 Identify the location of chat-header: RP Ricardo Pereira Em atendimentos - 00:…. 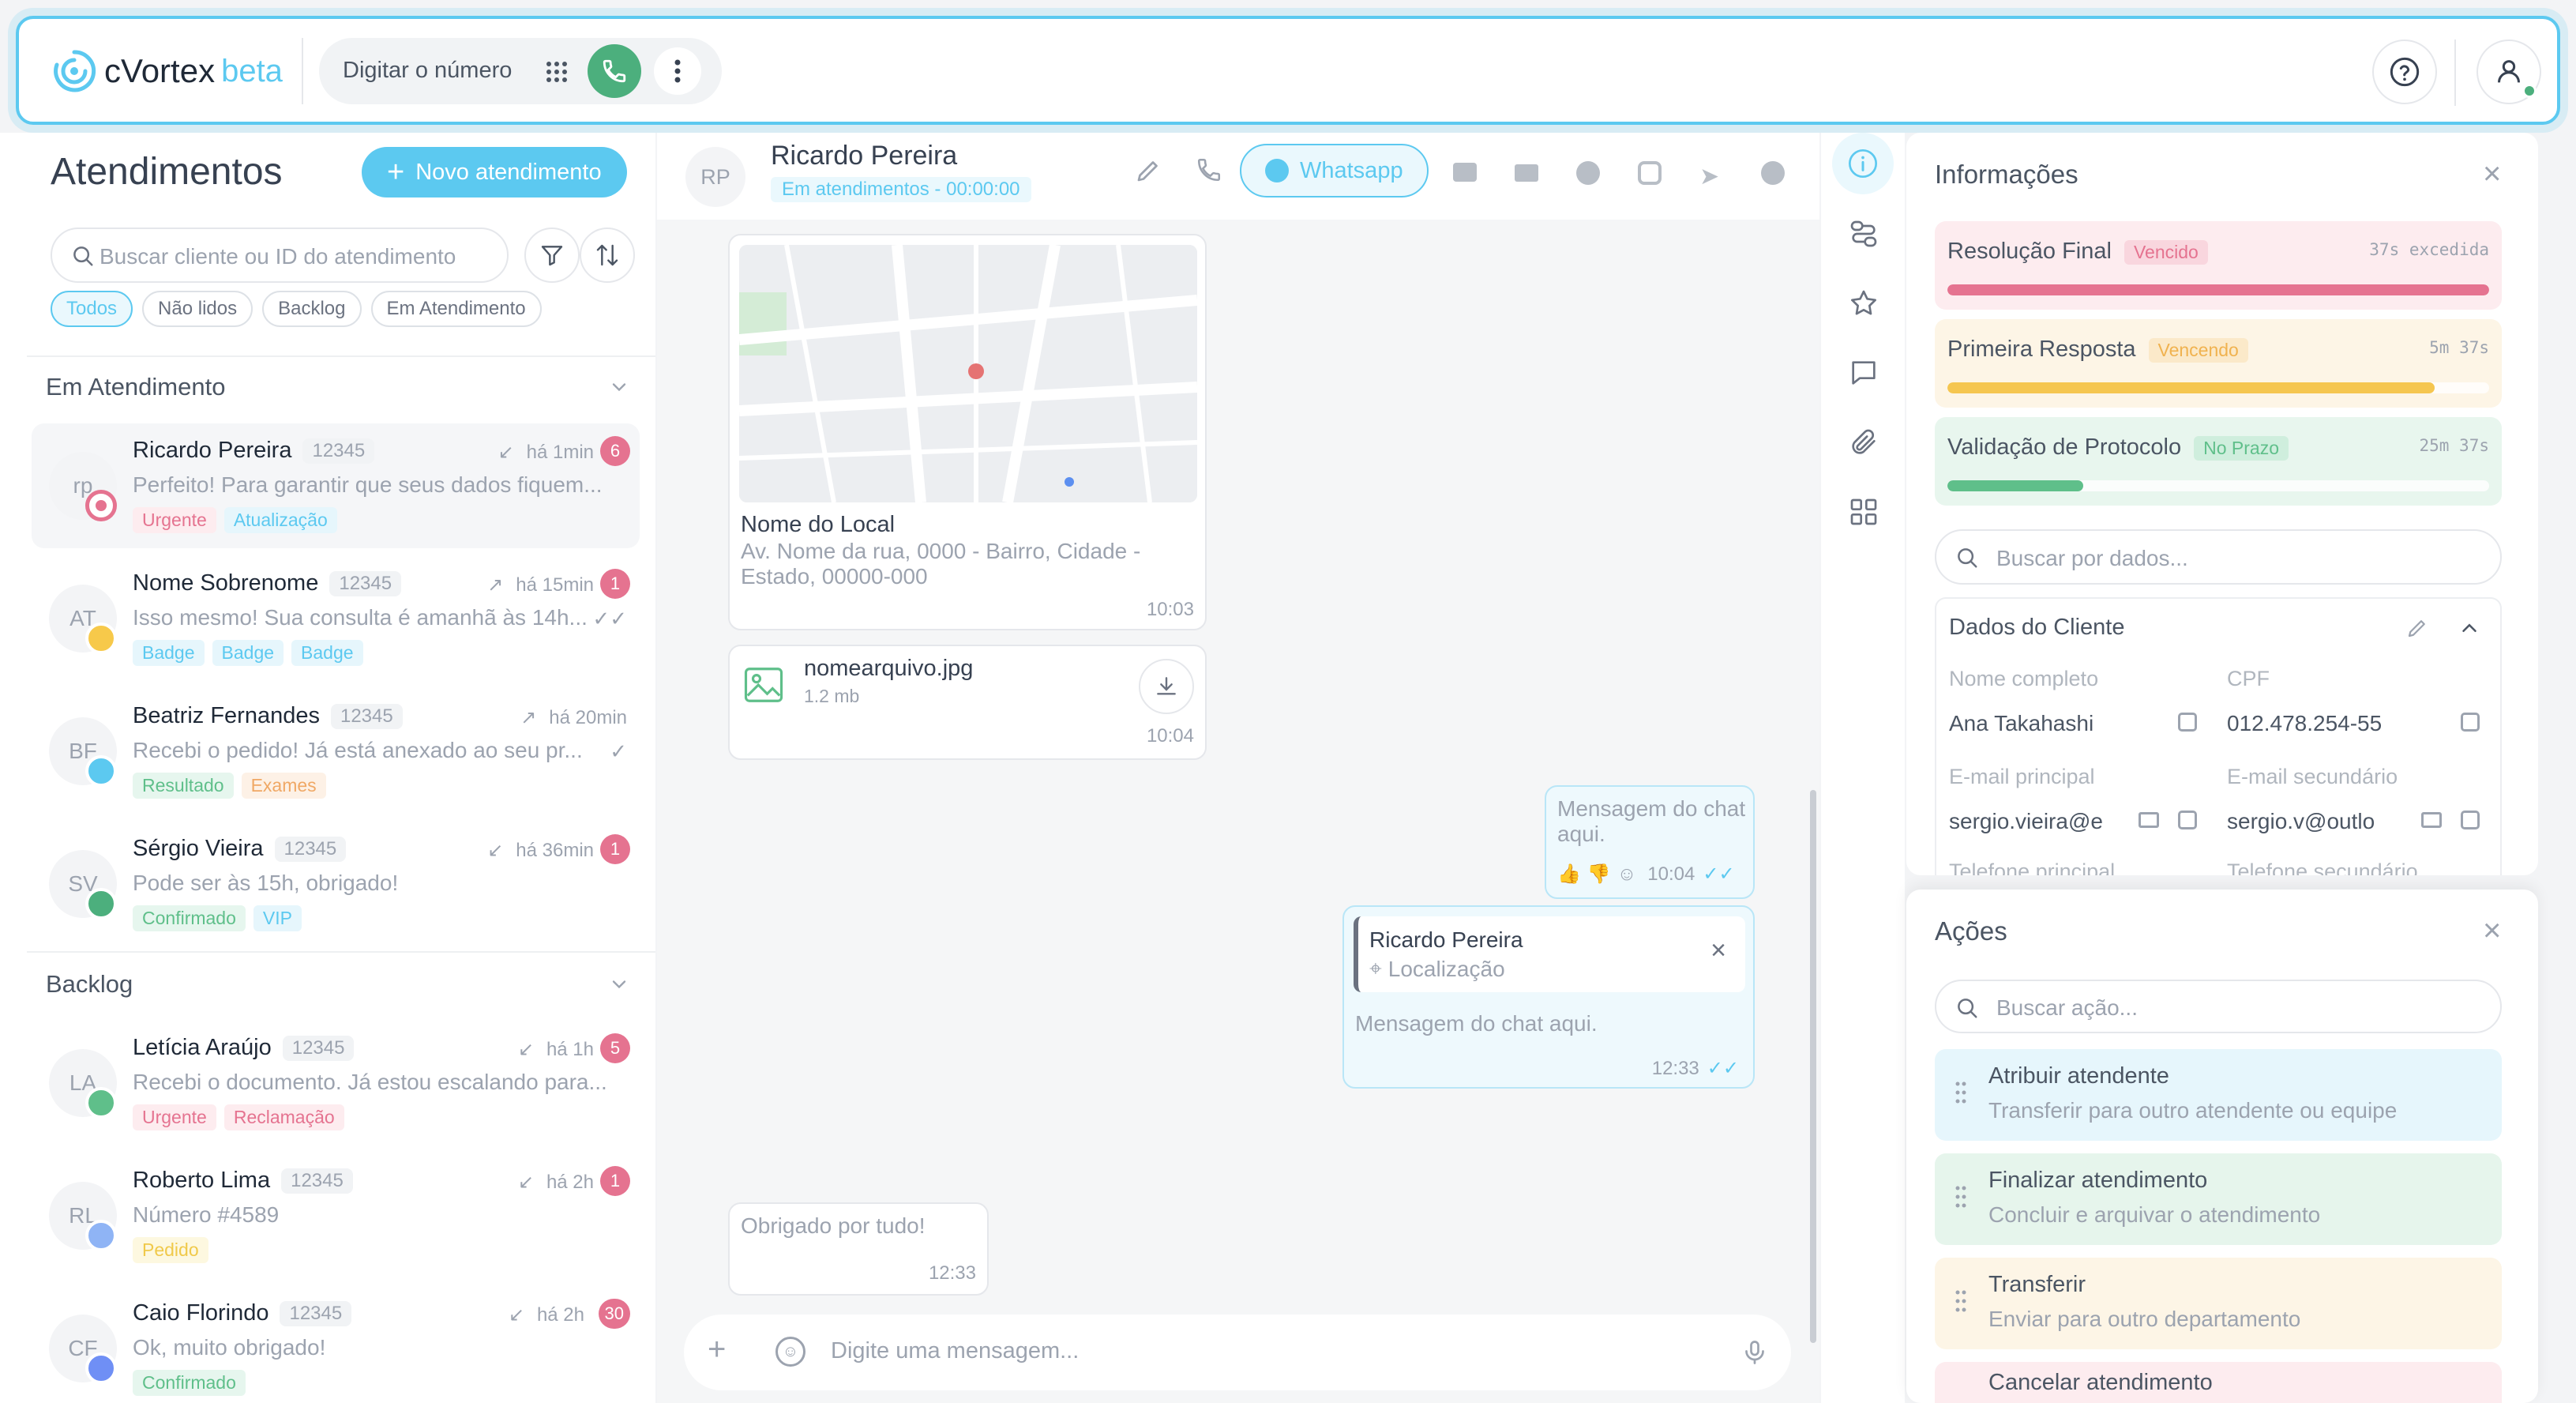
(1238, 176).